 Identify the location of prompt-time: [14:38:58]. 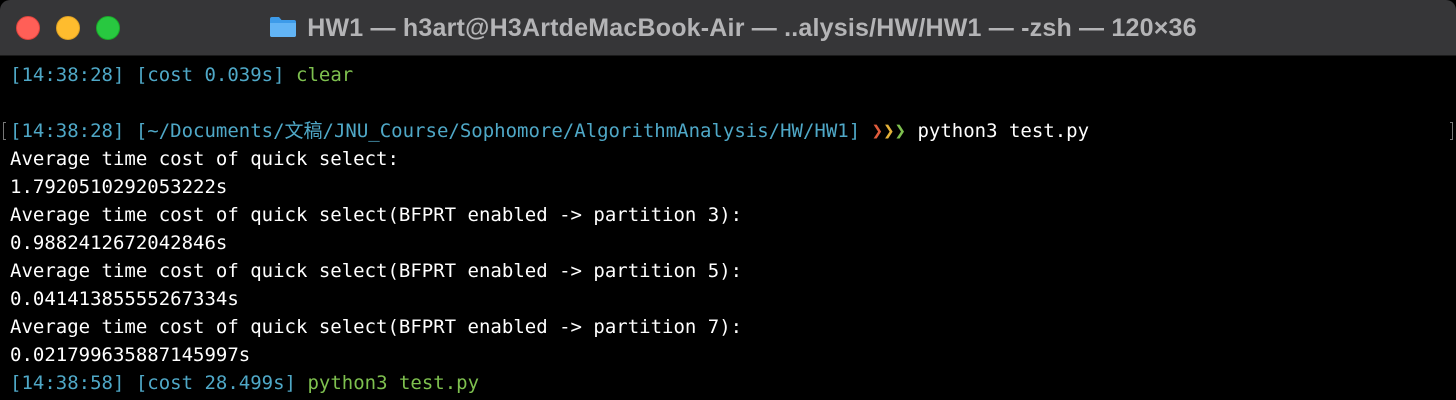
(67, 383).